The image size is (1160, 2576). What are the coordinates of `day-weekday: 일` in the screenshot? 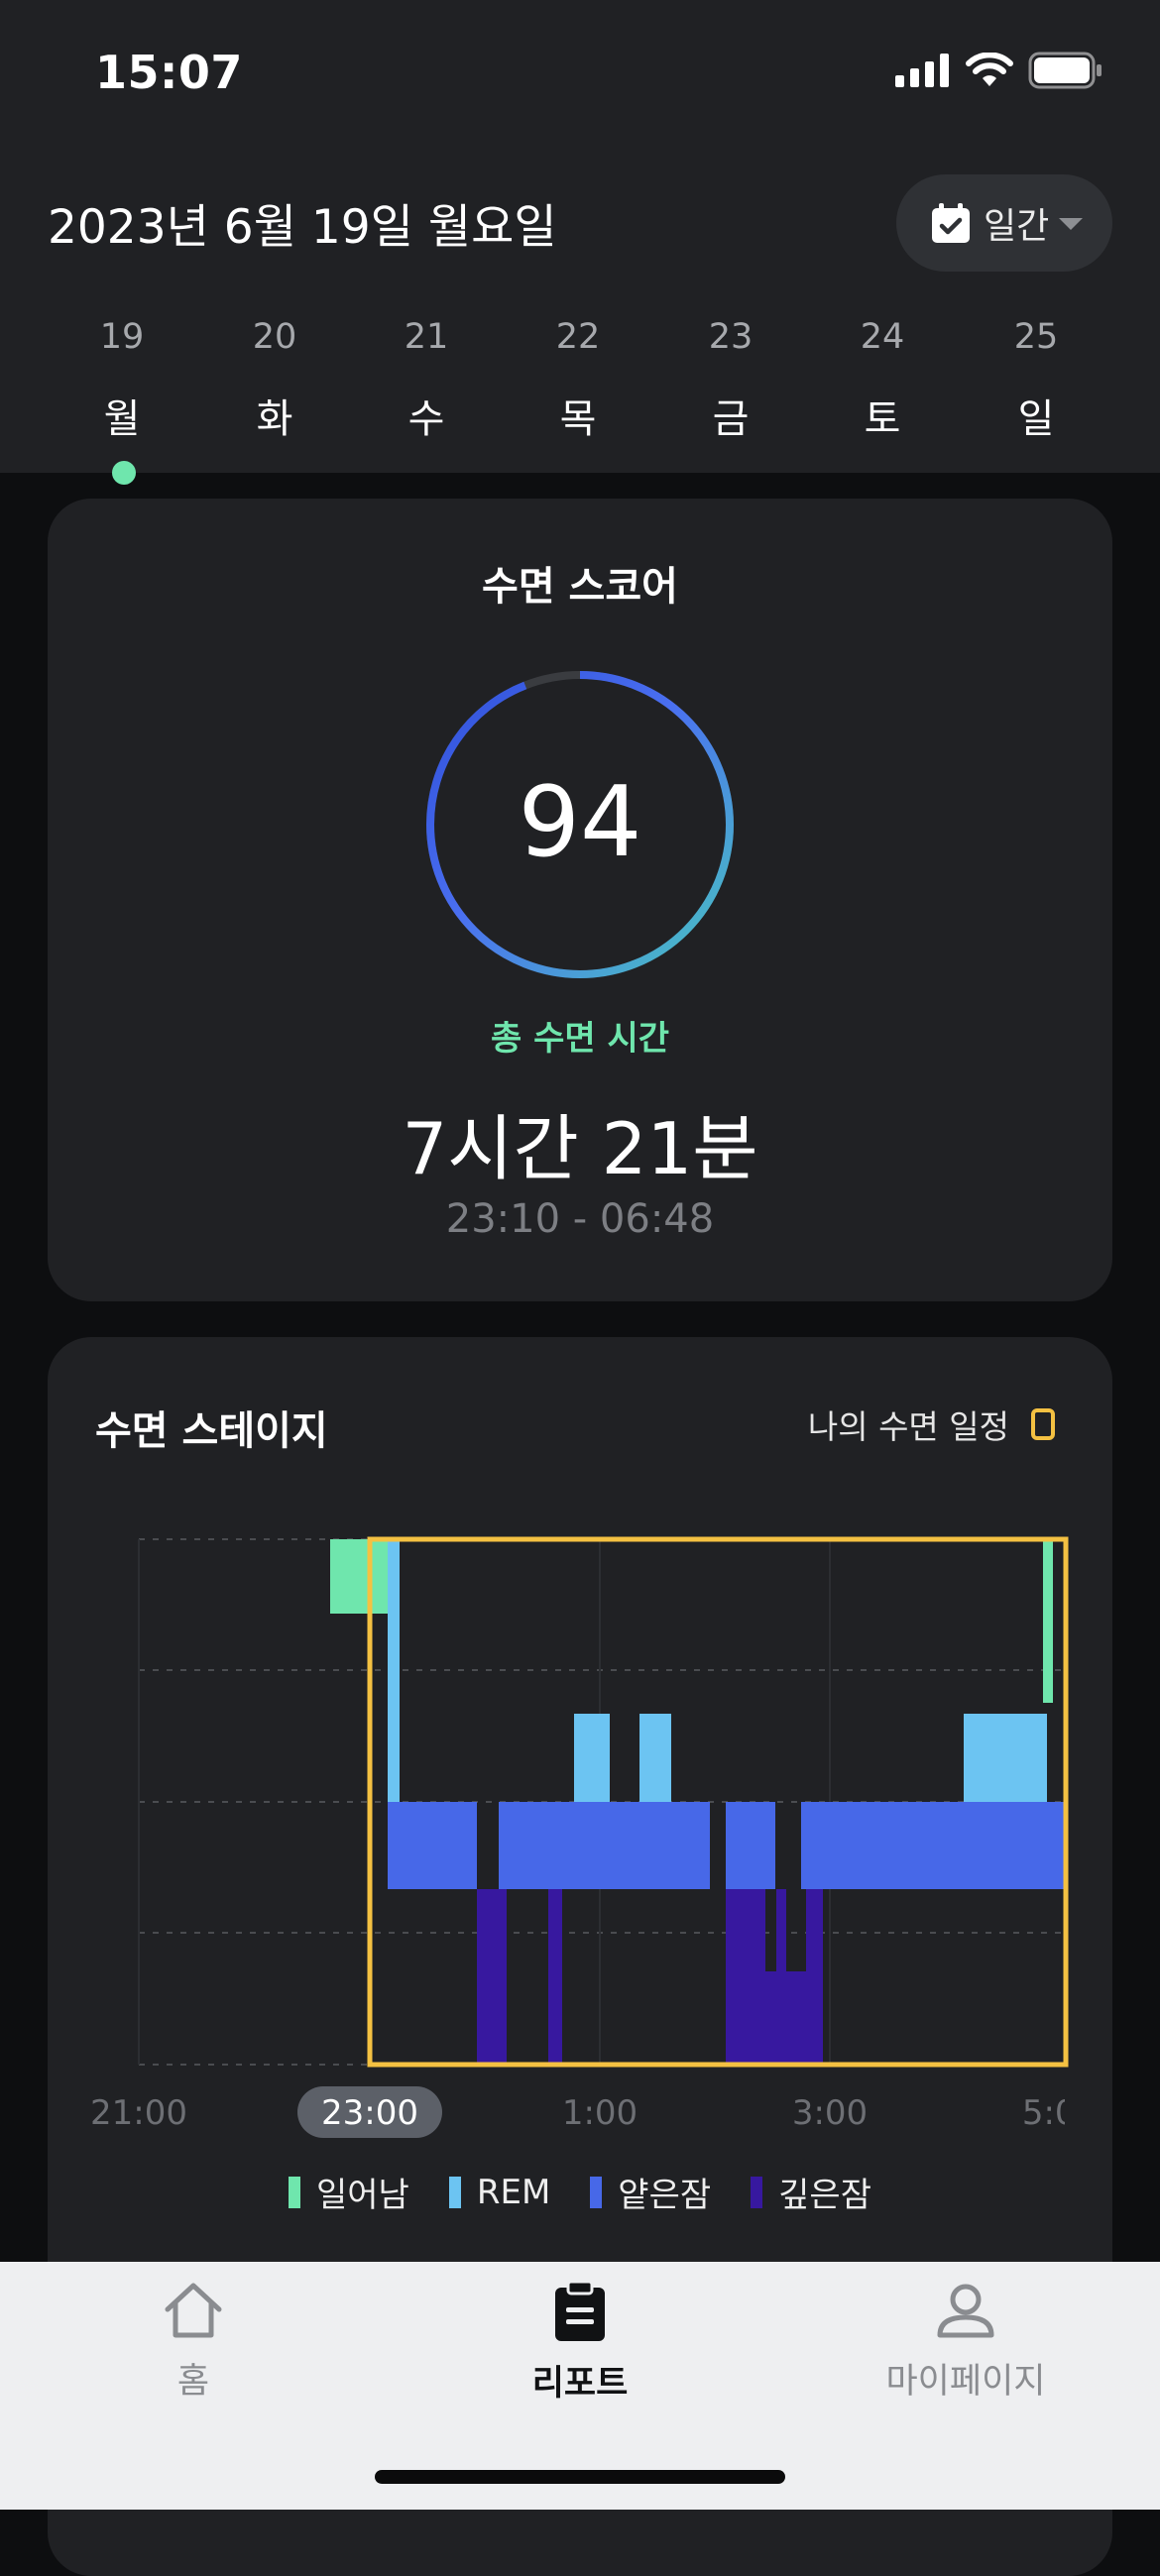 It's located at (1036, 419).